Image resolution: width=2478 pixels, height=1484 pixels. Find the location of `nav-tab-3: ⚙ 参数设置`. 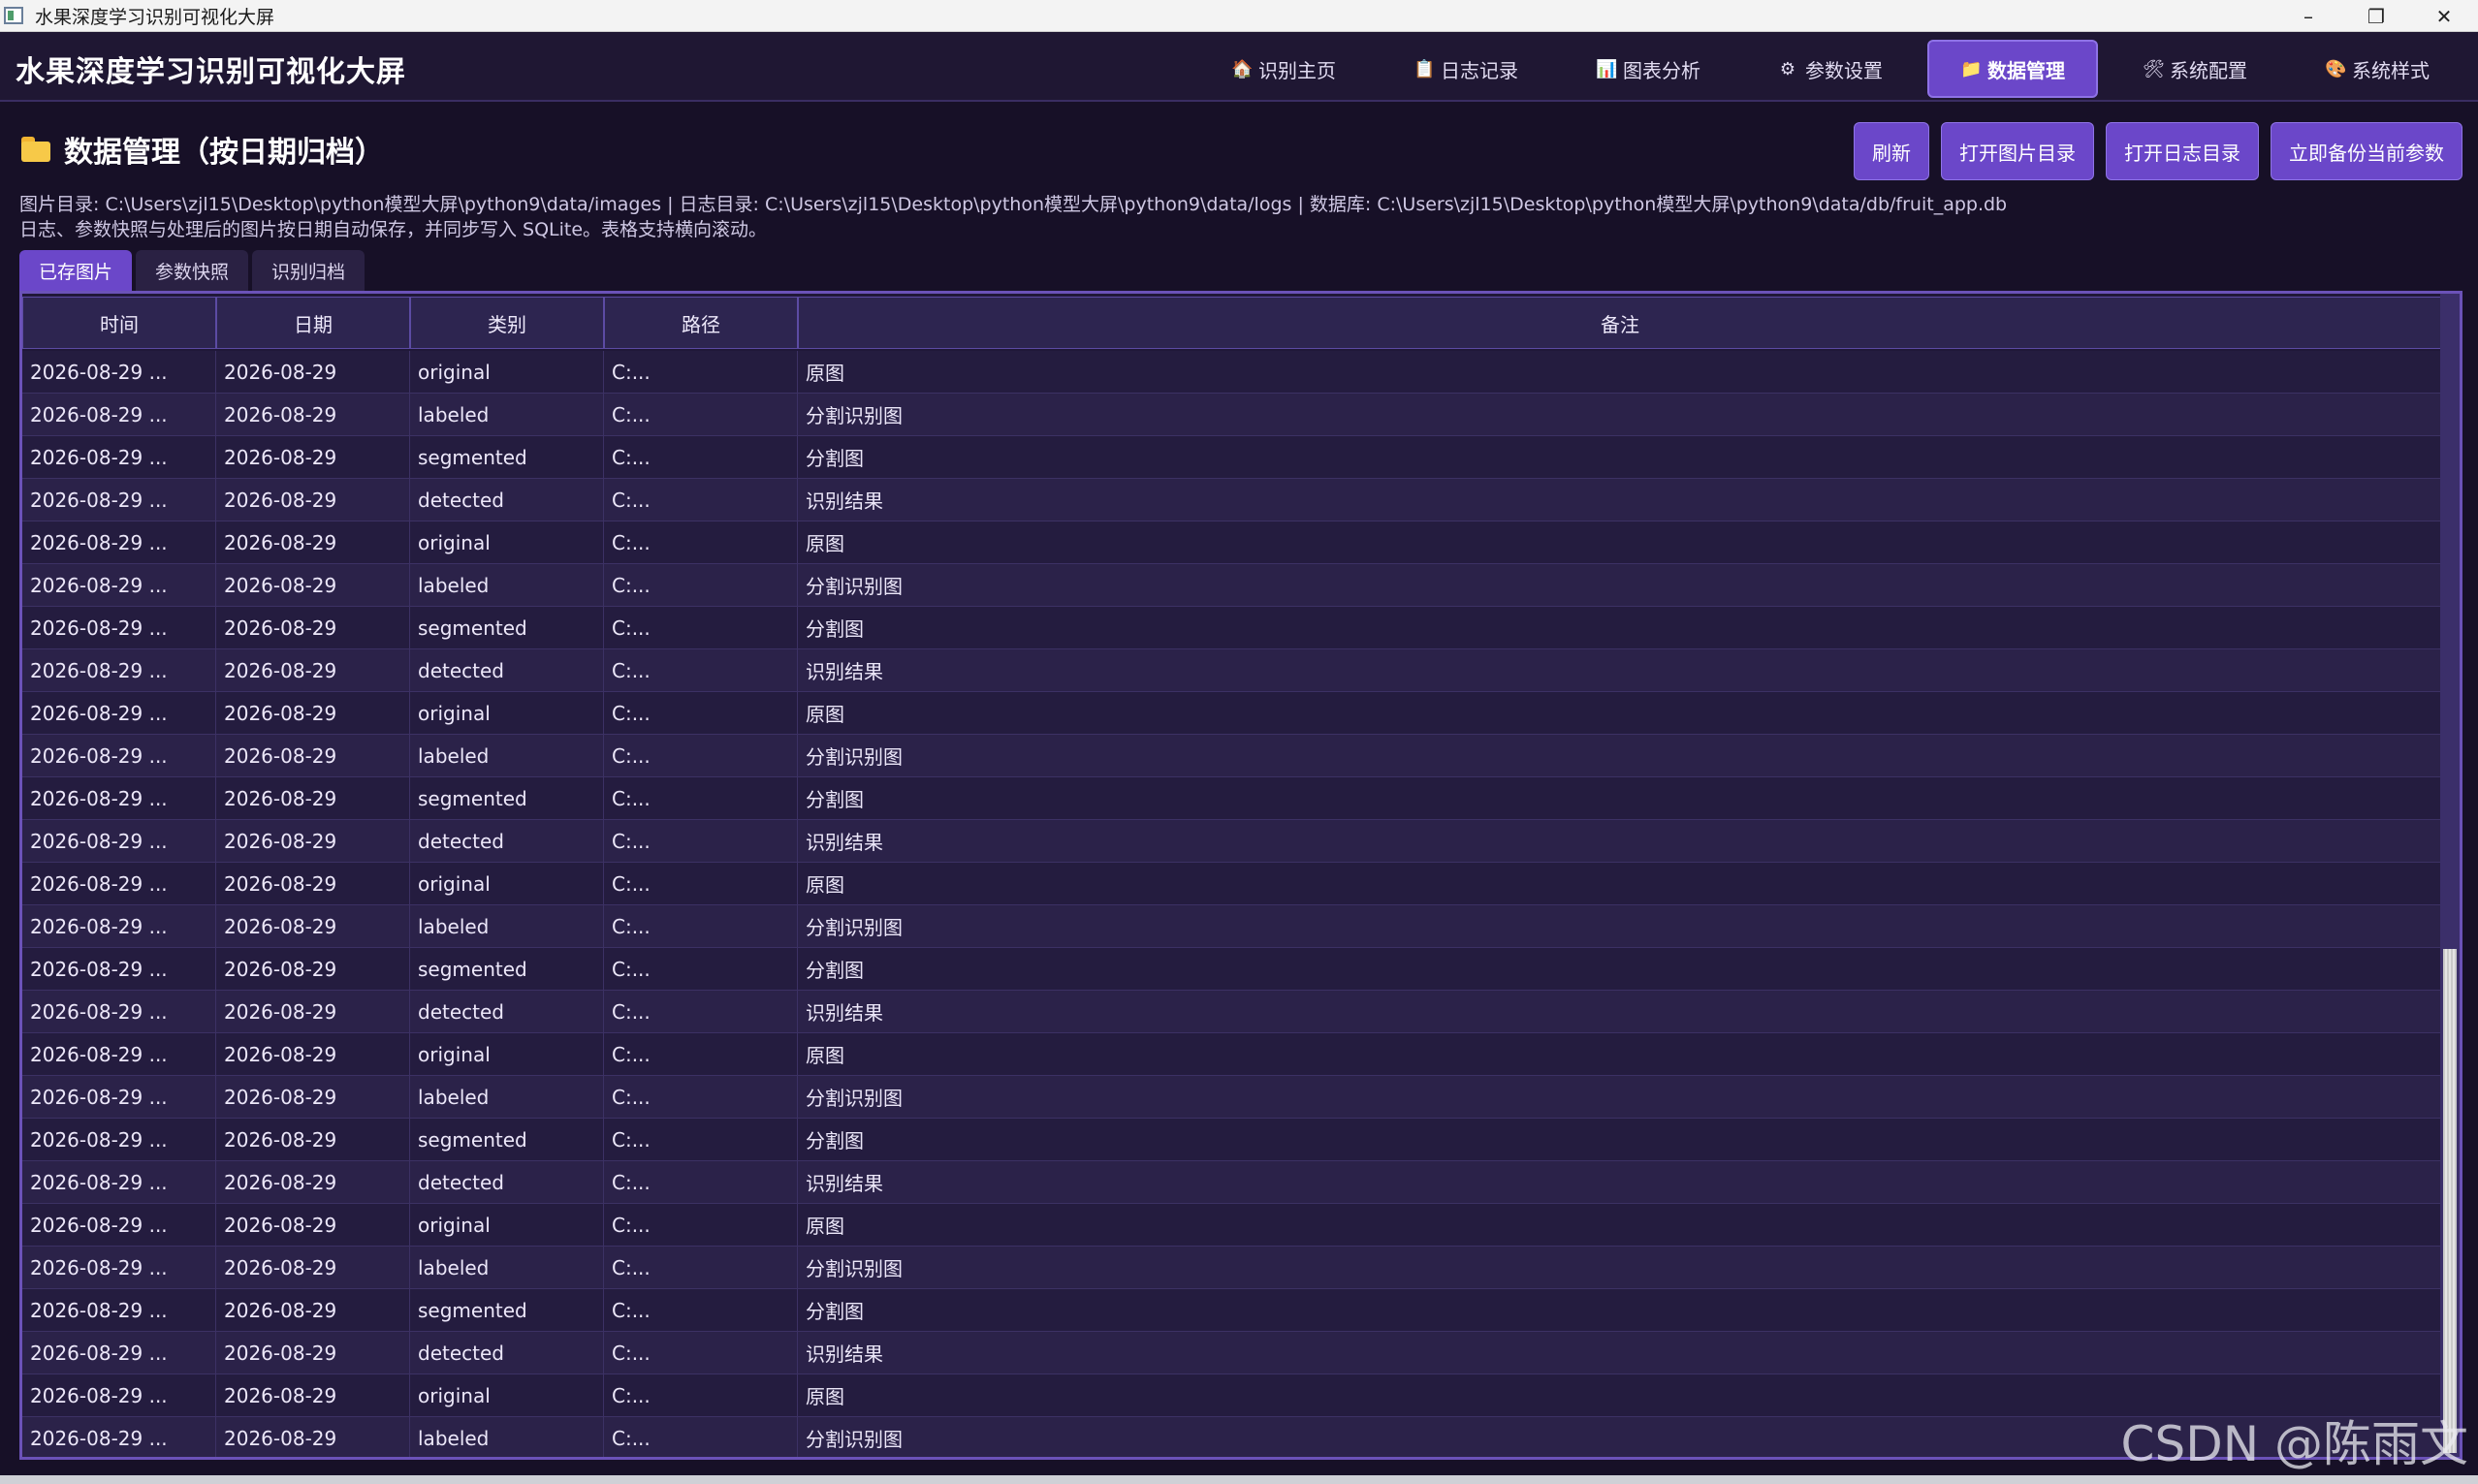

nav-tab-3: ⚙ 参数设置 is located at coordinates (1831, 69).